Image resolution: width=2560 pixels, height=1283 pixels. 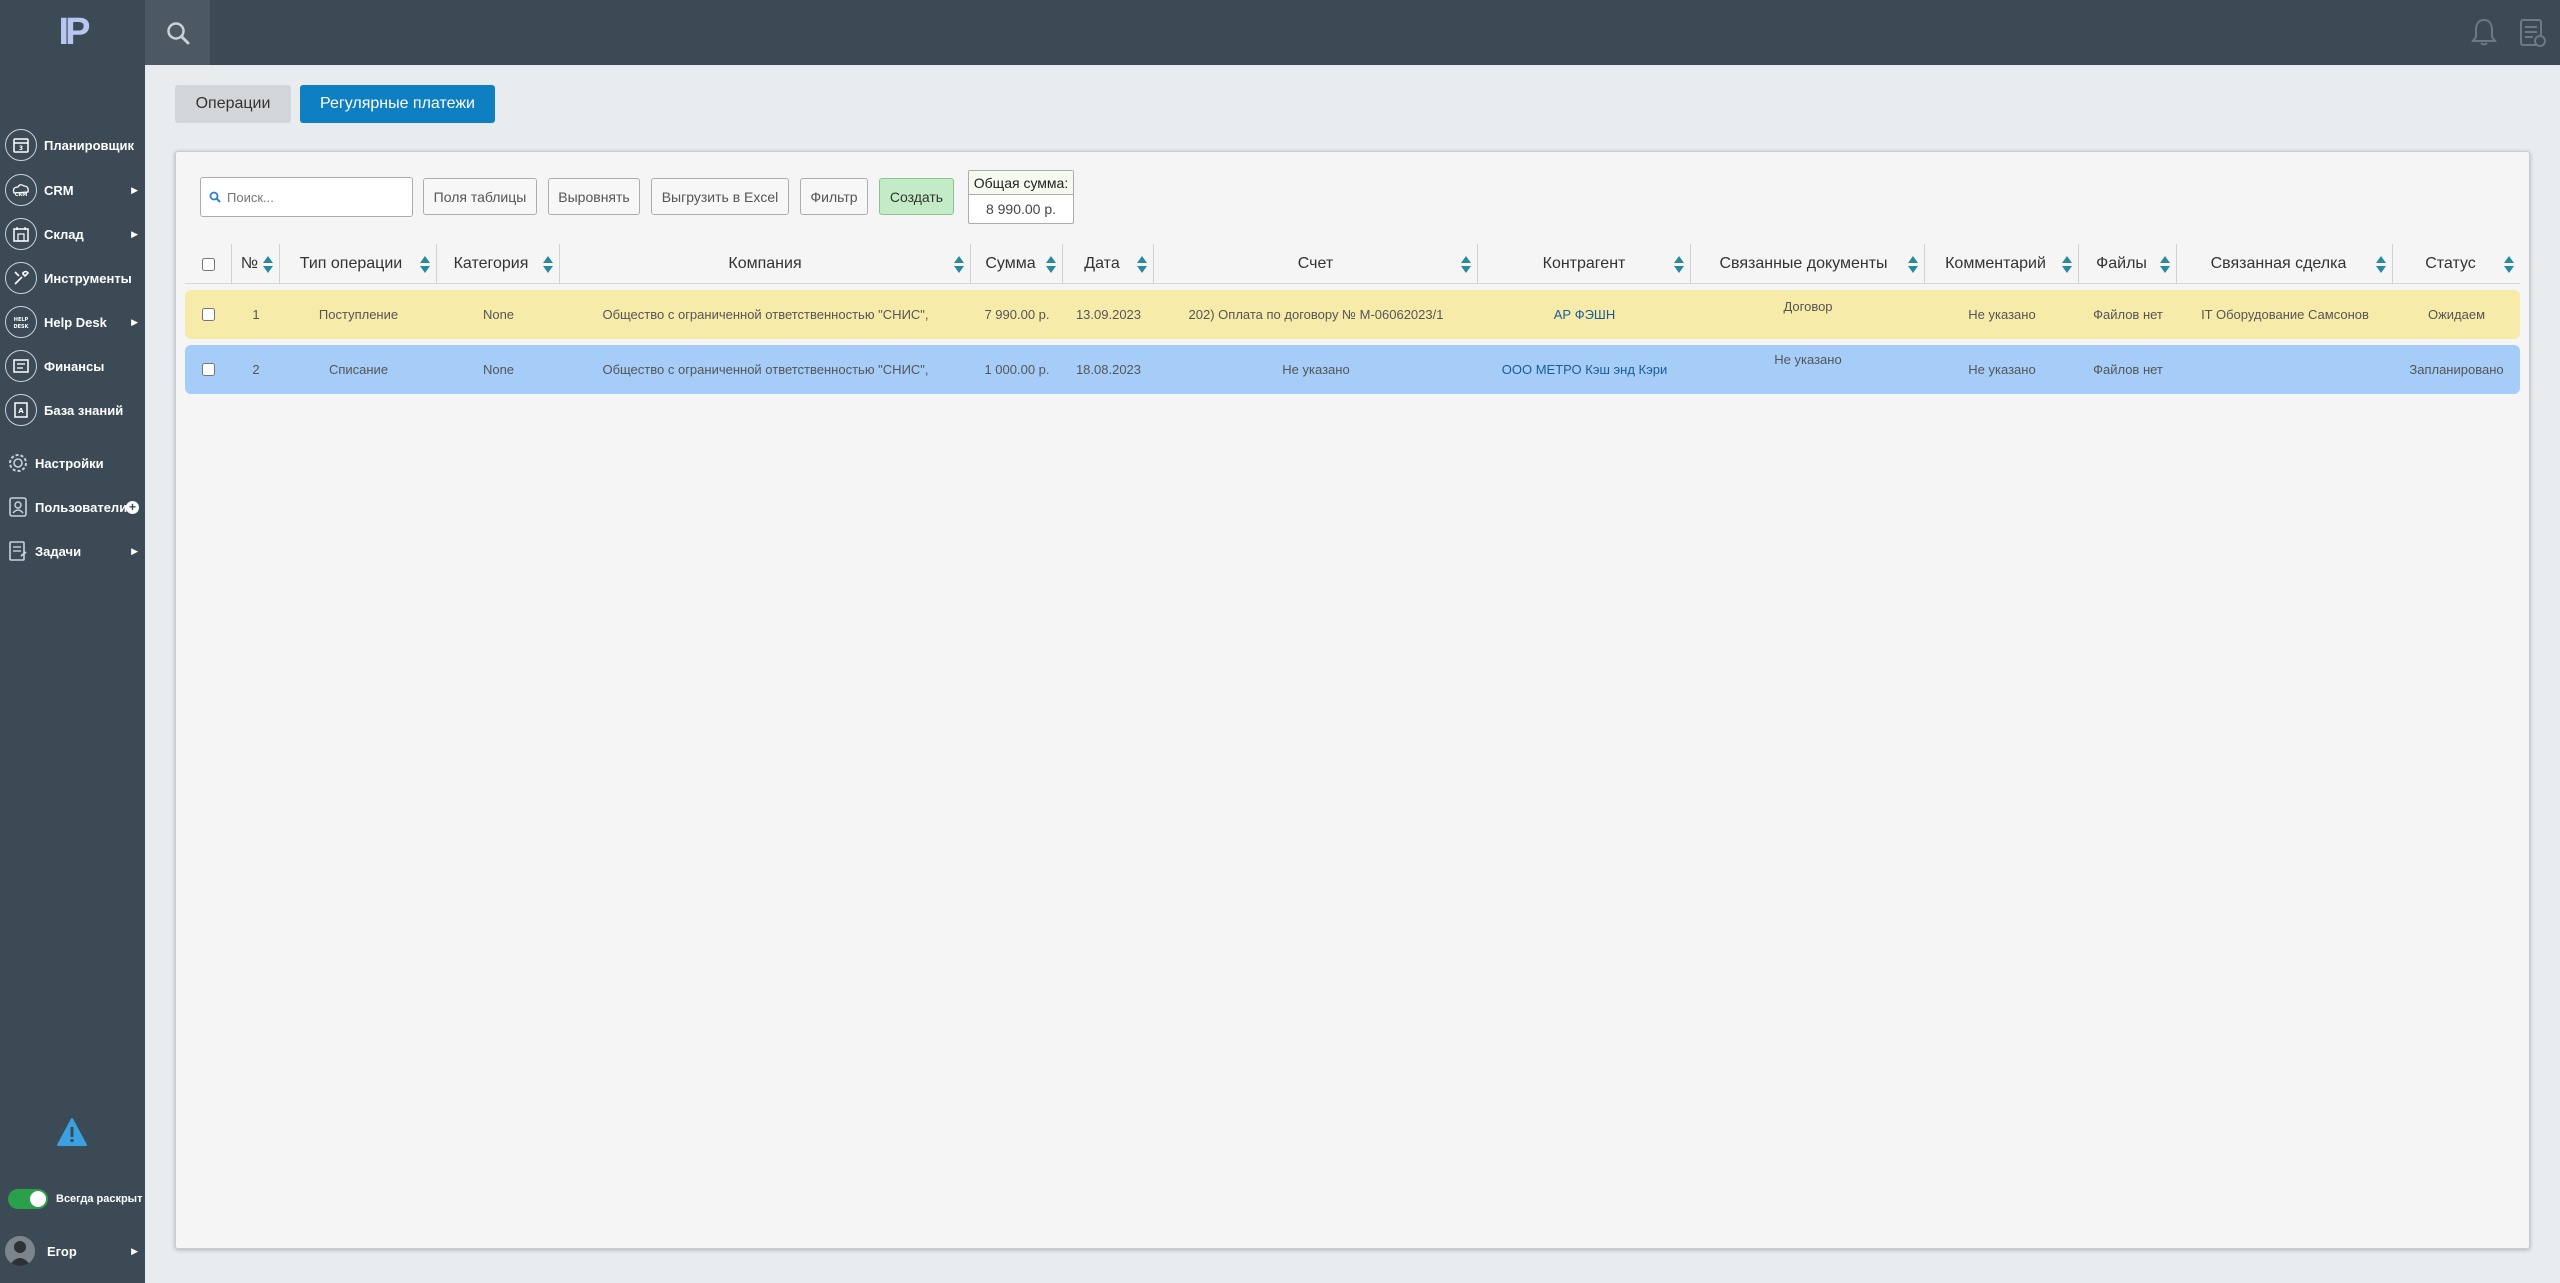 I want to click on warehouse-icon, so click(x=21, y=234).